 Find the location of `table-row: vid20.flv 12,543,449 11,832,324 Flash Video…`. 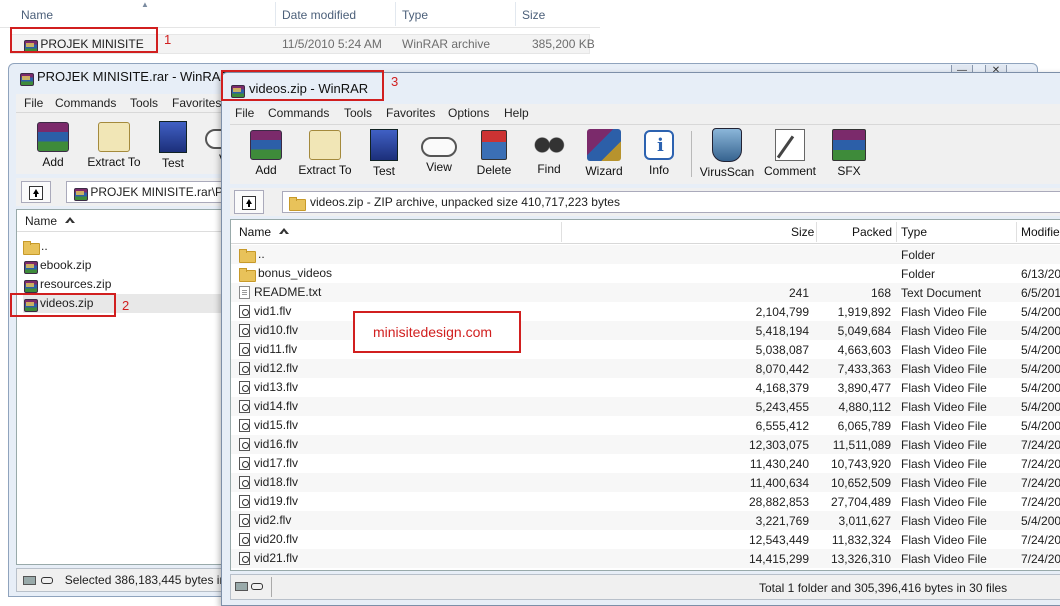

table-row: vid20.flv 12,543,449 11,832,324 Flash Video… is located at coordinates (645, 539).